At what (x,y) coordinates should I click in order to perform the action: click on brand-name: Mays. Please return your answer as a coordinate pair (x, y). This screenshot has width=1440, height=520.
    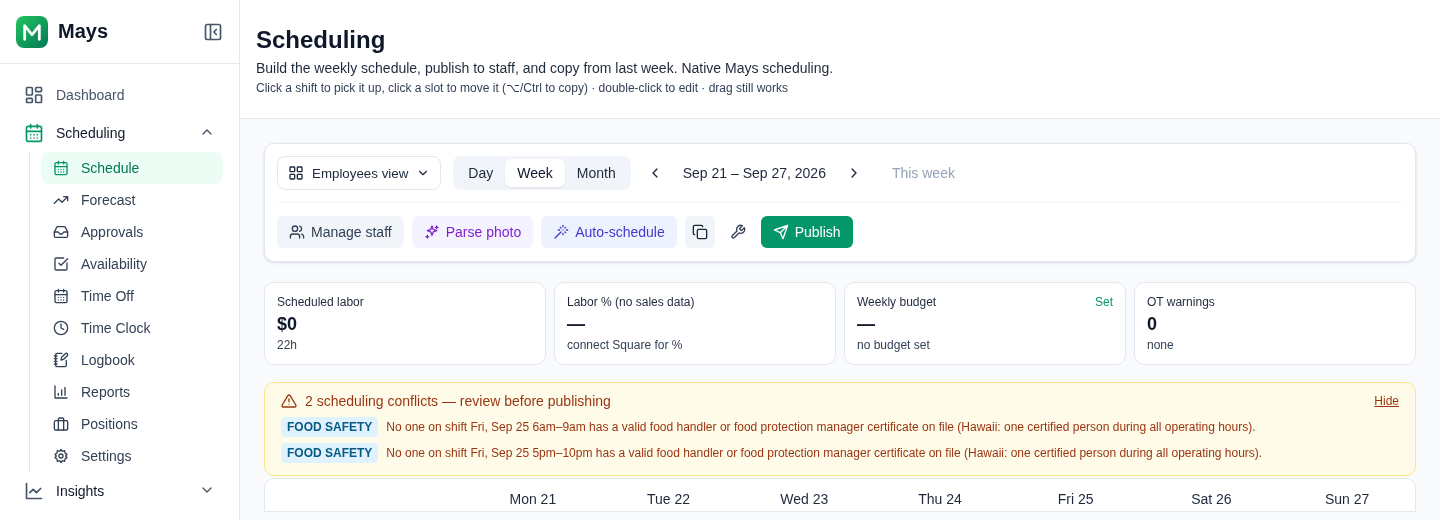
    Looking at the image, I should click on (84, 31).